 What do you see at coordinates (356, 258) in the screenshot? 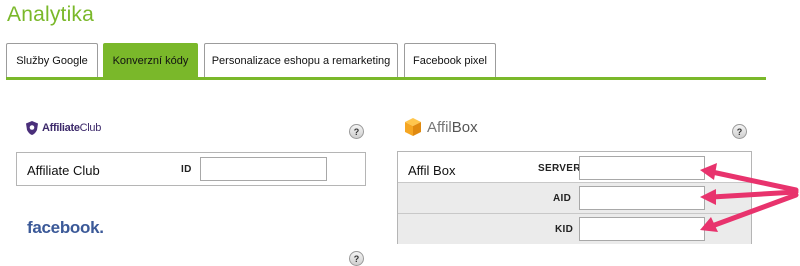
I see `facebook-help-icon: ?` at bounding box center [356, 258].